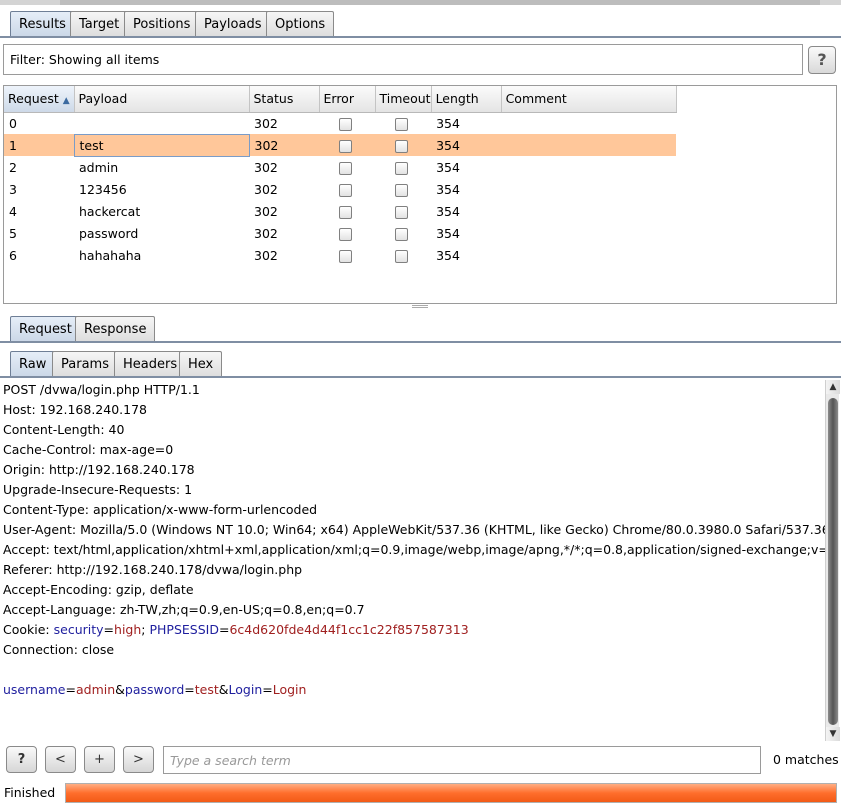 The image size is (841, 806). Describe the element at coordinates (33, 364) in the screenshot. I see `tab-raw: Raw` at that location.